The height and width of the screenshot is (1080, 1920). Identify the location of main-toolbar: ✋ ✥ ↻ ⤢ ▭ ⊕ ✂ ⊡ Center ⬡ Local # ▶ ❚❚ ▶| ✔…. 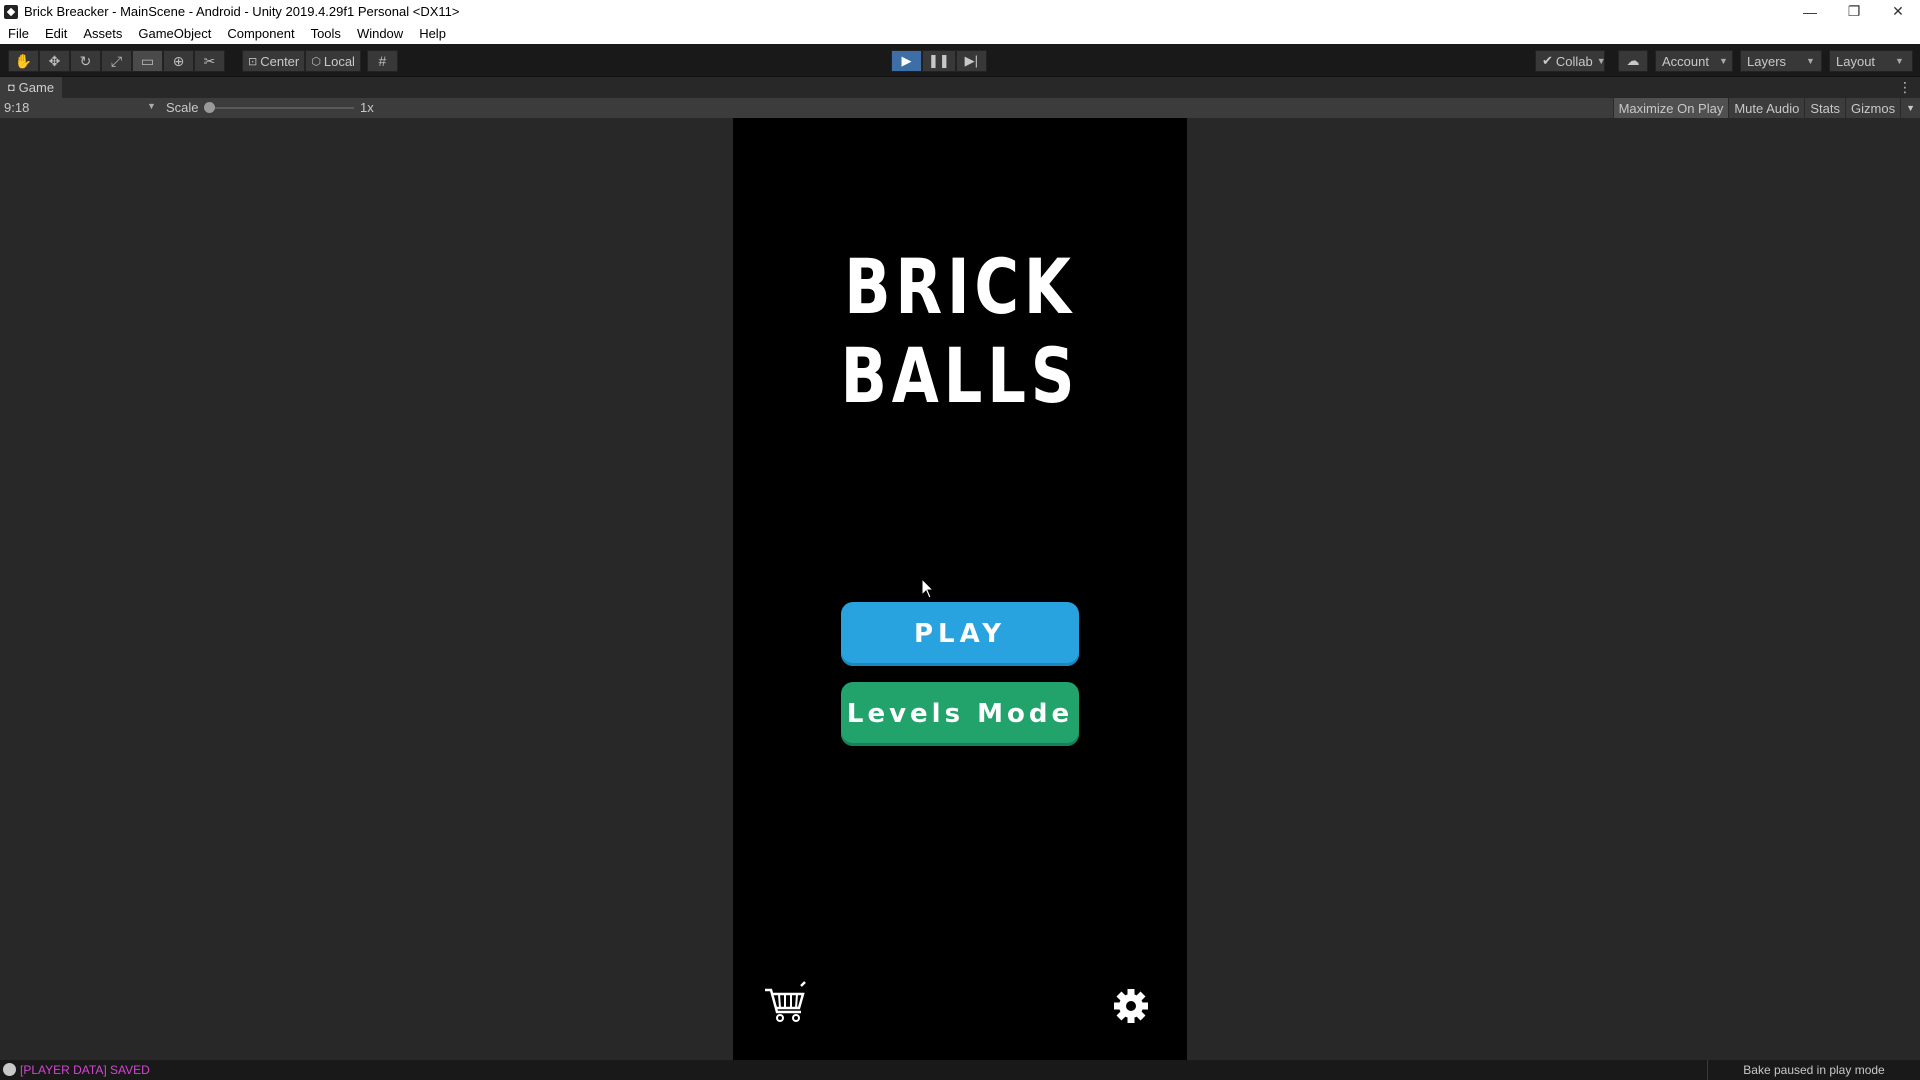
(960, 60).